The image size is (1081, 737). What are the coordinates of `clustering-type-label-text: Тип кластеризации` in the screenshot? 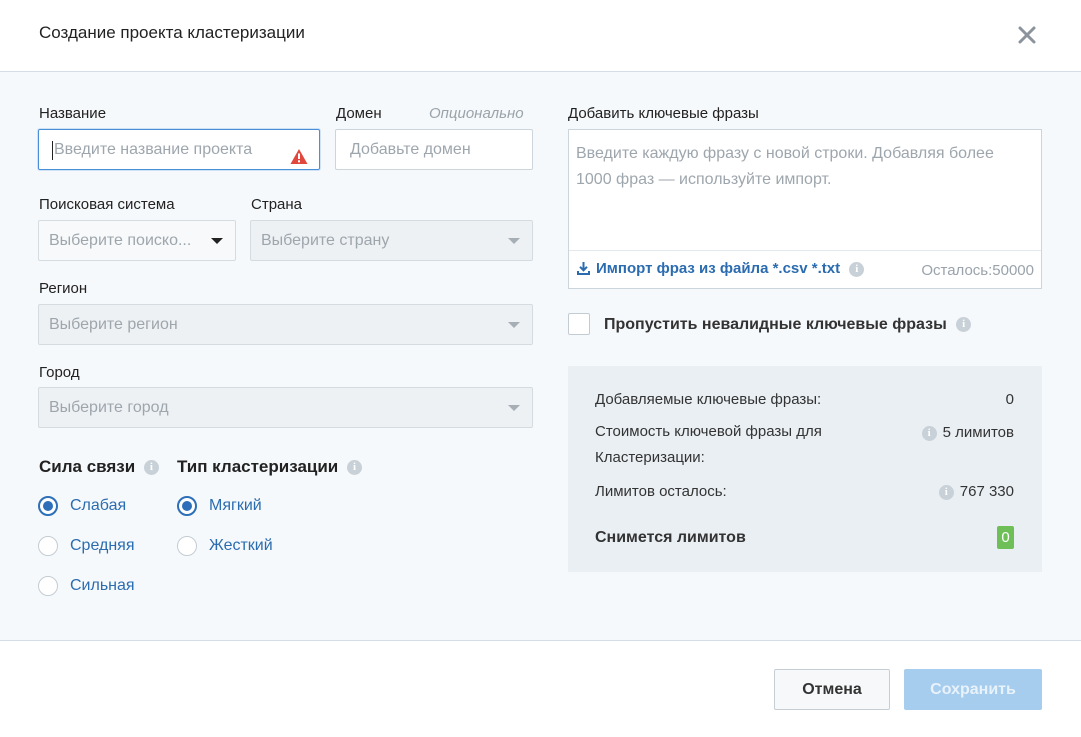 It's located at (258, 466).